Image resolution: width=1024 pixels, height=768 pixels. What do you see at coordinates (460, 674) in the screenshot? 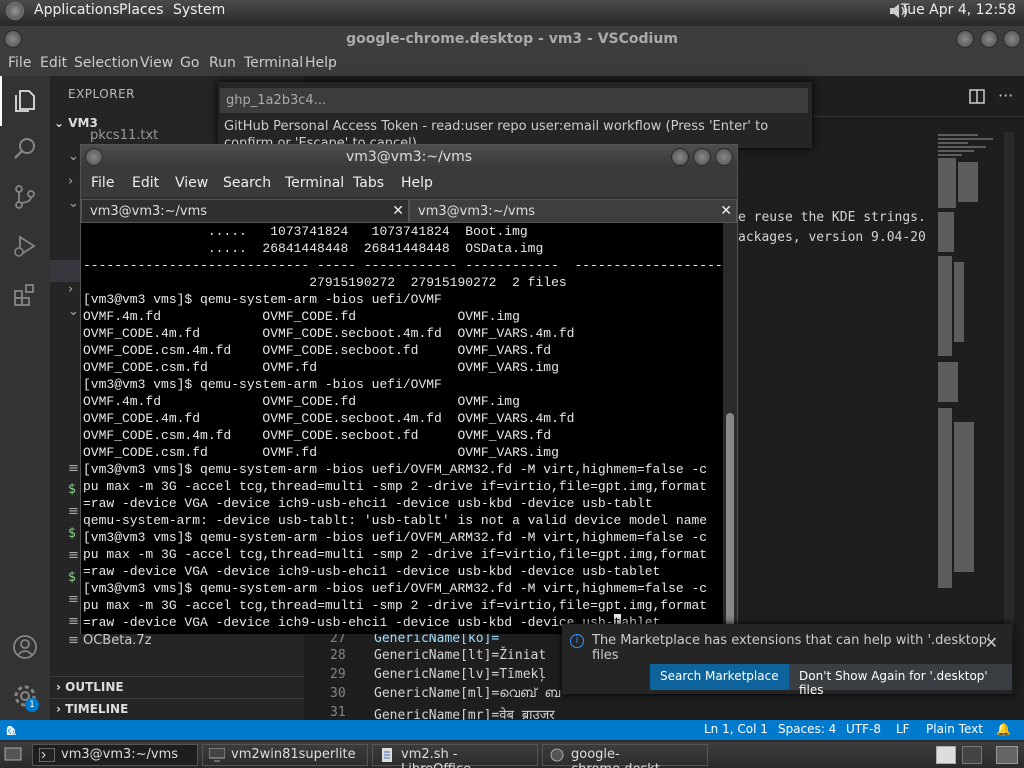
I see `code-line: GenericName[lv]=Tīmekļ` at bounding box center [460, 674].